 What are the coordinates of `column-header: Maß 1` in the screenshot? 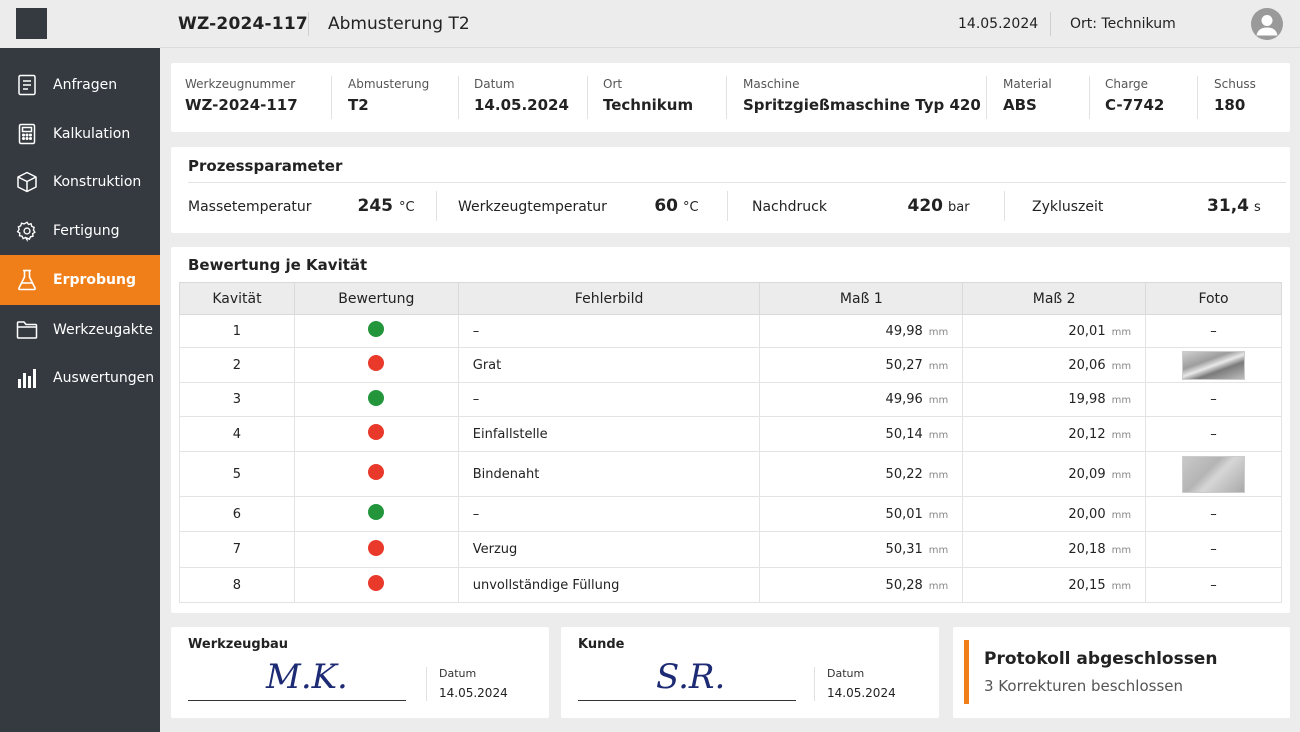 It's located at (861, 298).